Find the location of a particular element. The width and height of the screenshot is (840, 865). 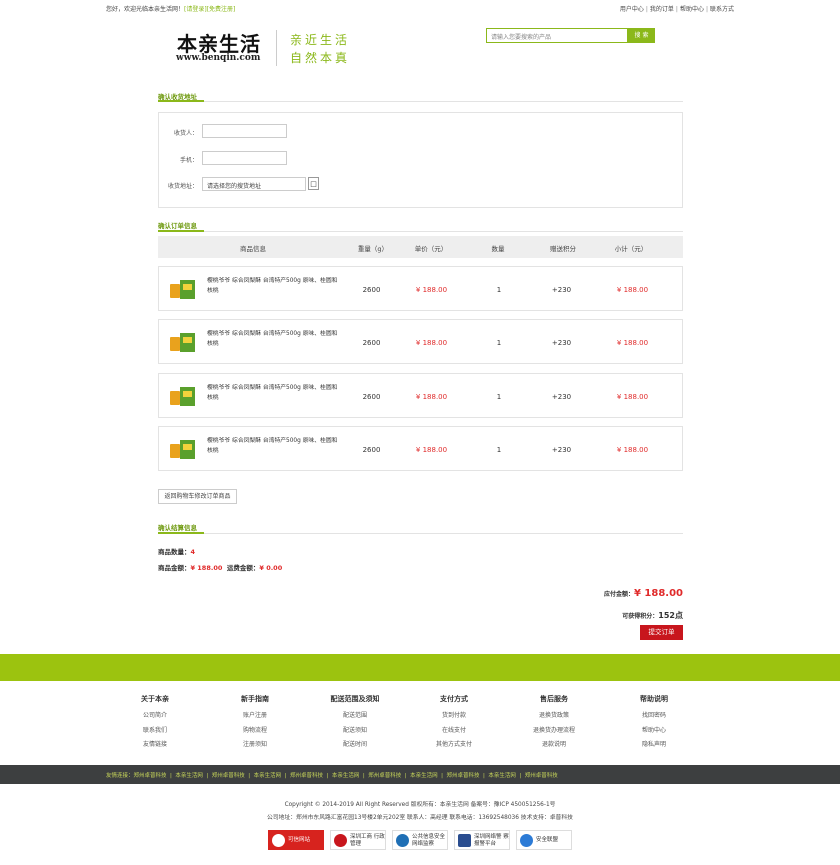

footer-column-title: 支付方式 is located at coordinates (454, 699).